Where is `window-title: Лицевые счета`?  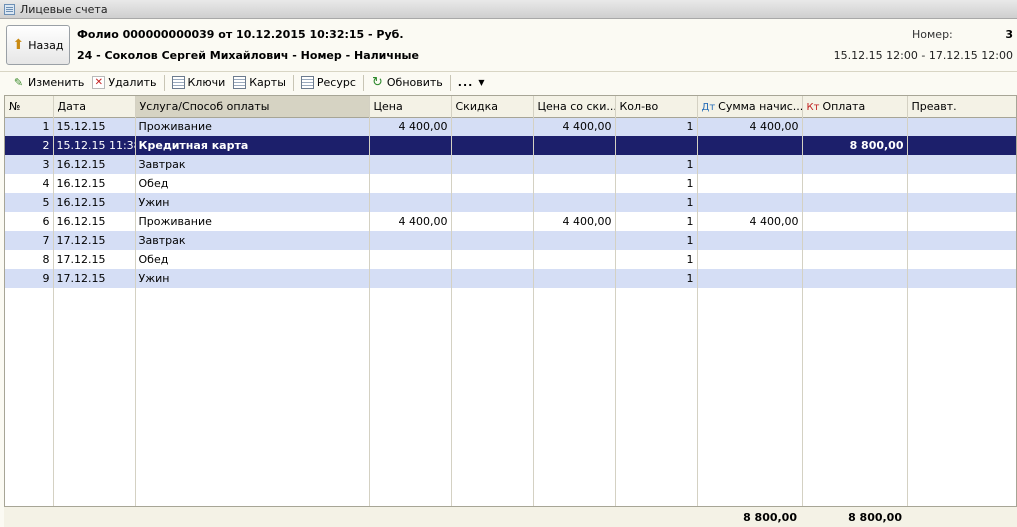 window-title: Лицевые счета is located at coordinates (64, 9).